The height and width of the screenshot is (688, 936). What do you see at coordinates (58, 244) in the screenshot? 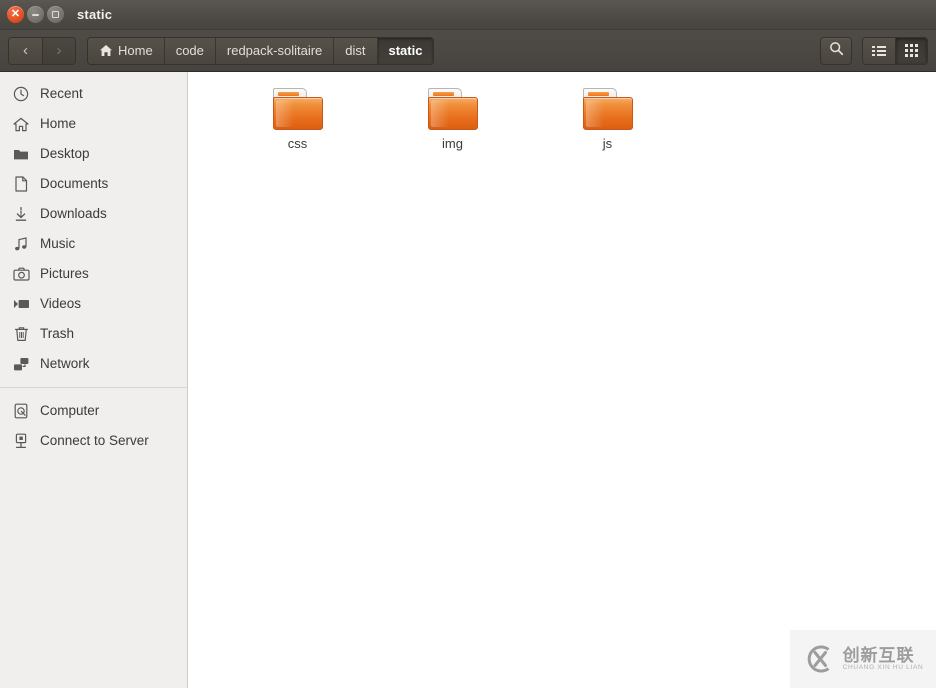
I see `sidebar-item-label: Music` at bounding box center [58, 244].